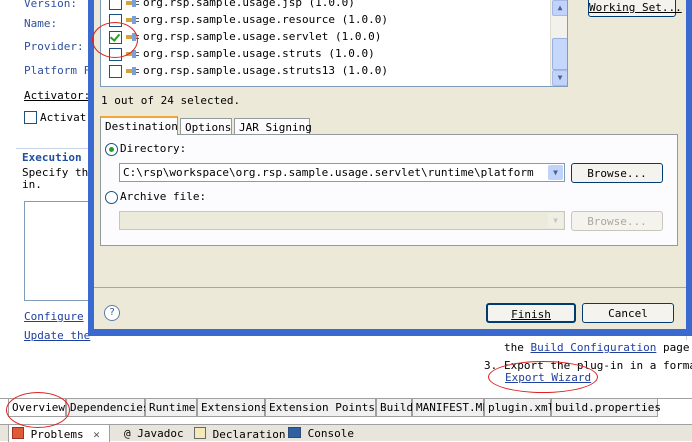 This screenshot has height=442, width=692. What do you see at coordinates (294, 432) in the screenshot?
I see `console-icon` at bounding box center [294, 432].